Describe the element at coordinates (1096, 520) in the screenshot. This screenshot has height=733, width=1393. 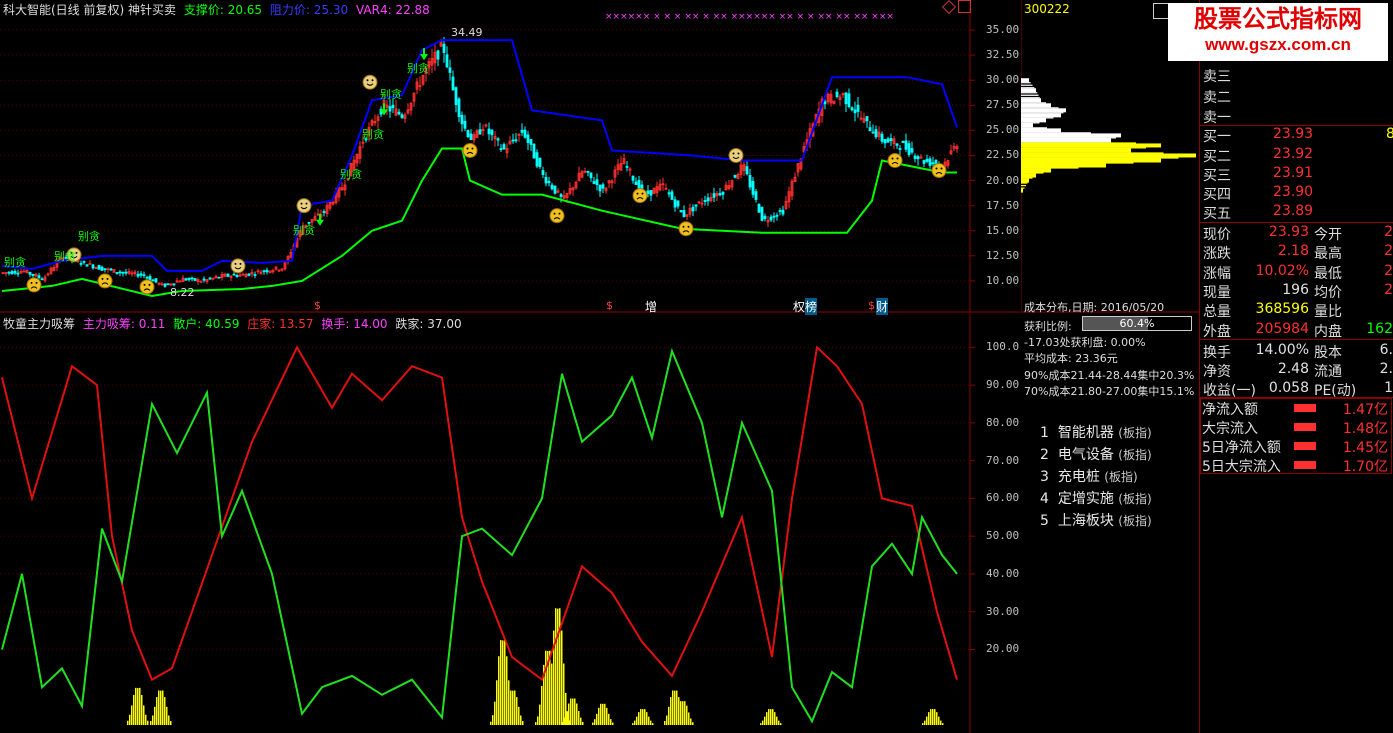
I see `sector-item: 5 上海板块 (板指)` at that location.